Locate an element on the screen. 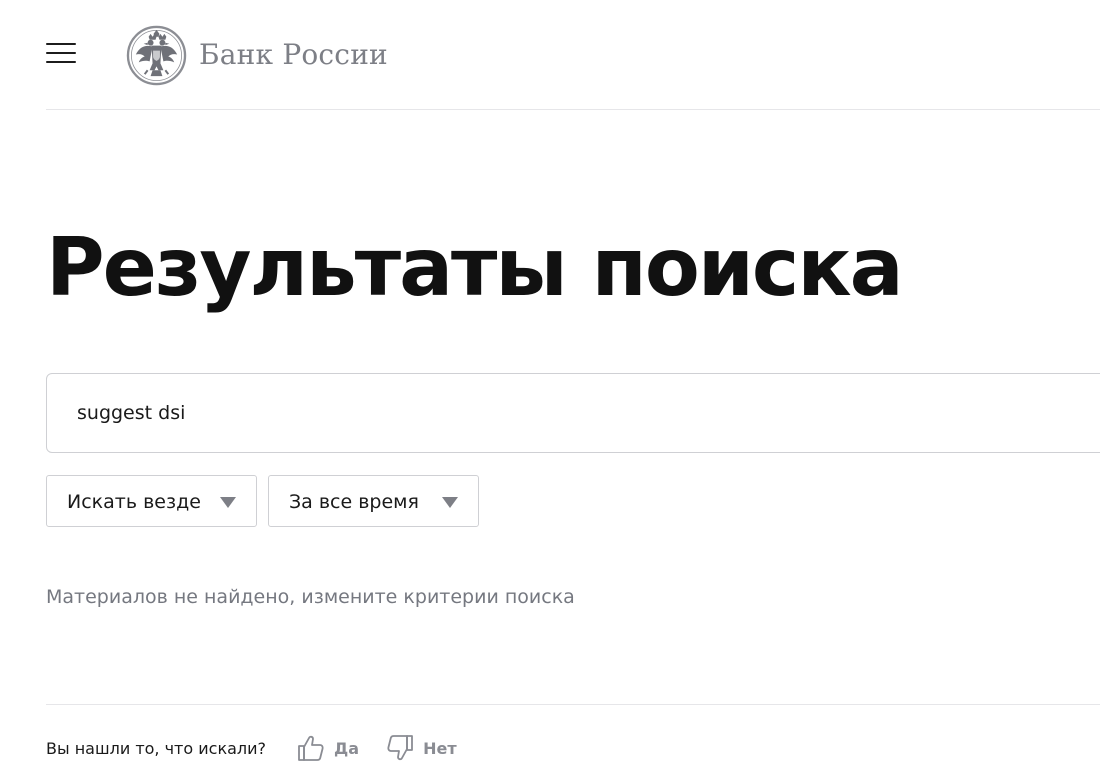 The image size is (1100, 778). site-header: Банк России is located at coordinates (573, 55).